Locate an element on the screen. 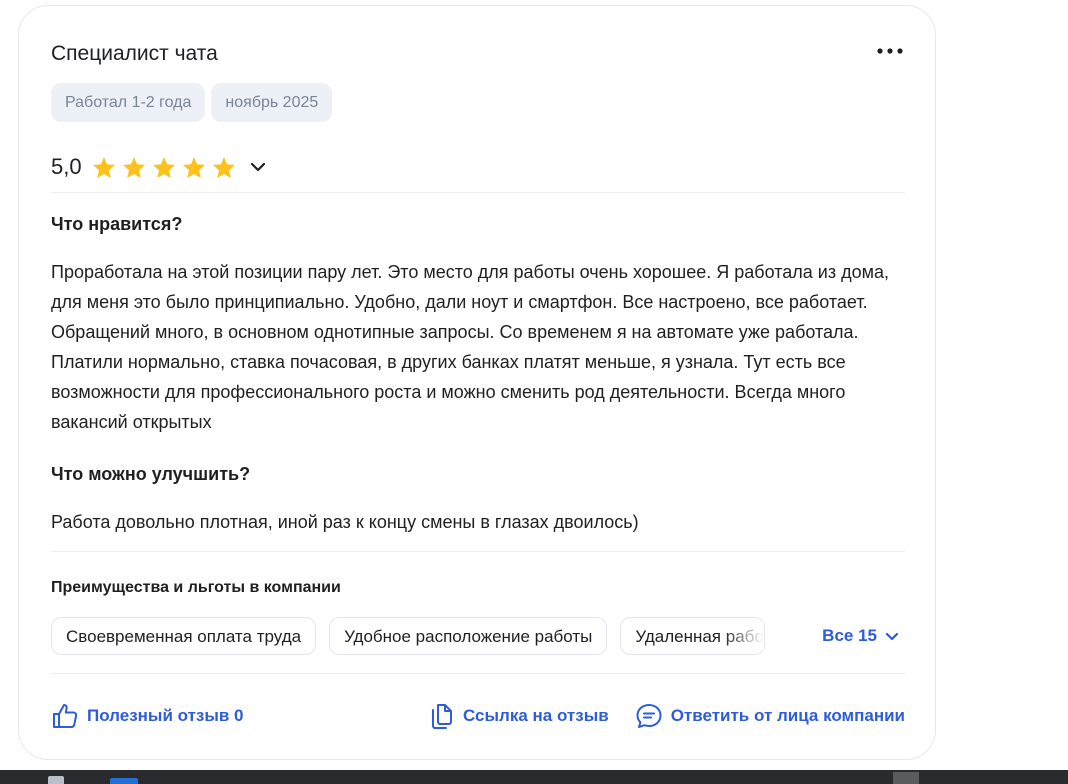 The height and width of the screenshot is (784, 1068). copy-link-button: Ссылка на отзыв is located at coordinates (519, 716).